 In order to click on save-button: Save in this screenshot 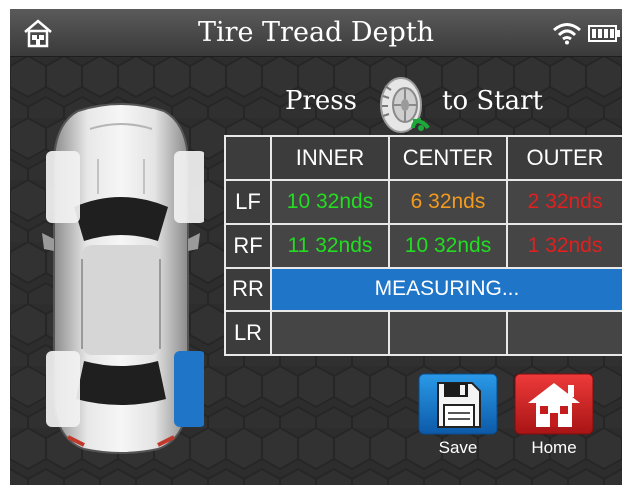, I will do `click(458, 415)`.